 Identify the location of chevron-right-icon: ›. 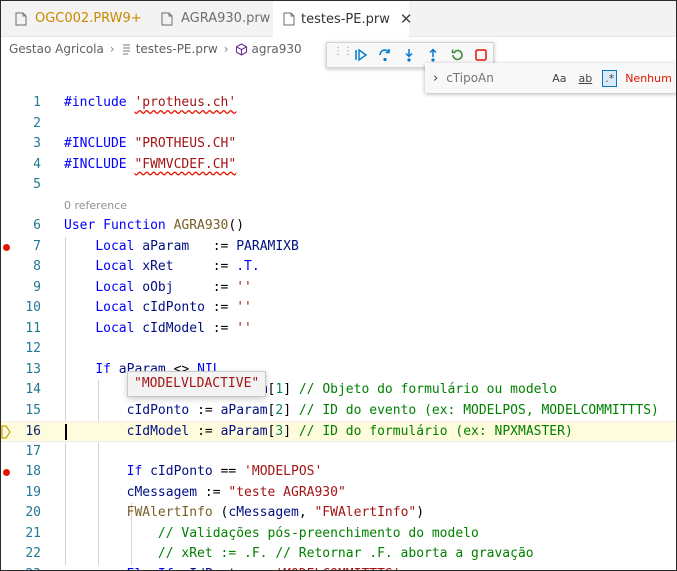
(435, 78).